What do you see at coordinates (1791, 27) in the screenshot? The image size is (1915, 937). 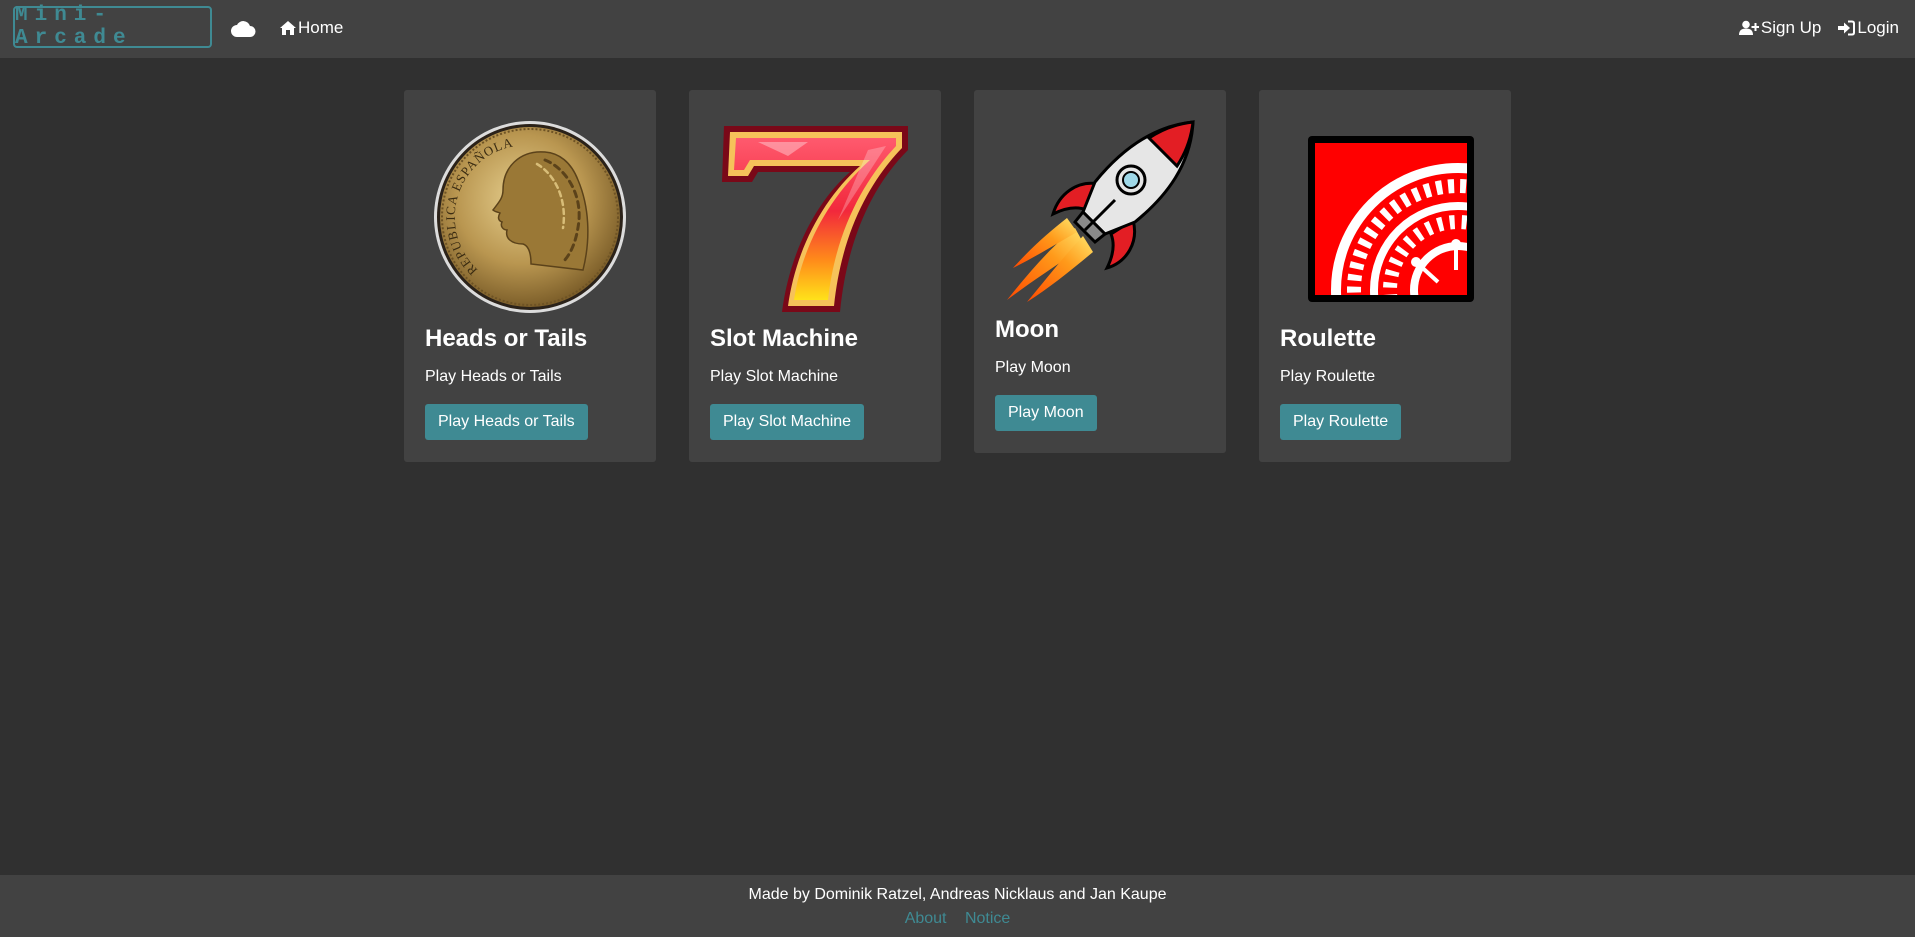 I see `nav-signup-label: Sign Up` at bounding box center [1791, 27].